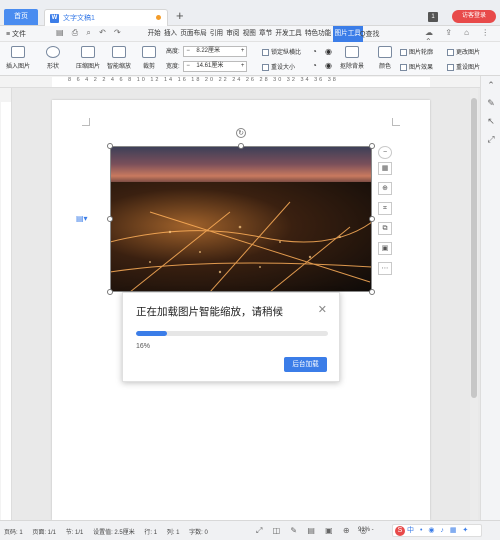 This screenshot has width=500, height=540. Describe the element at coordinates (433, 17) in the screenshot. I see `window-count-badge: 1` at that location.